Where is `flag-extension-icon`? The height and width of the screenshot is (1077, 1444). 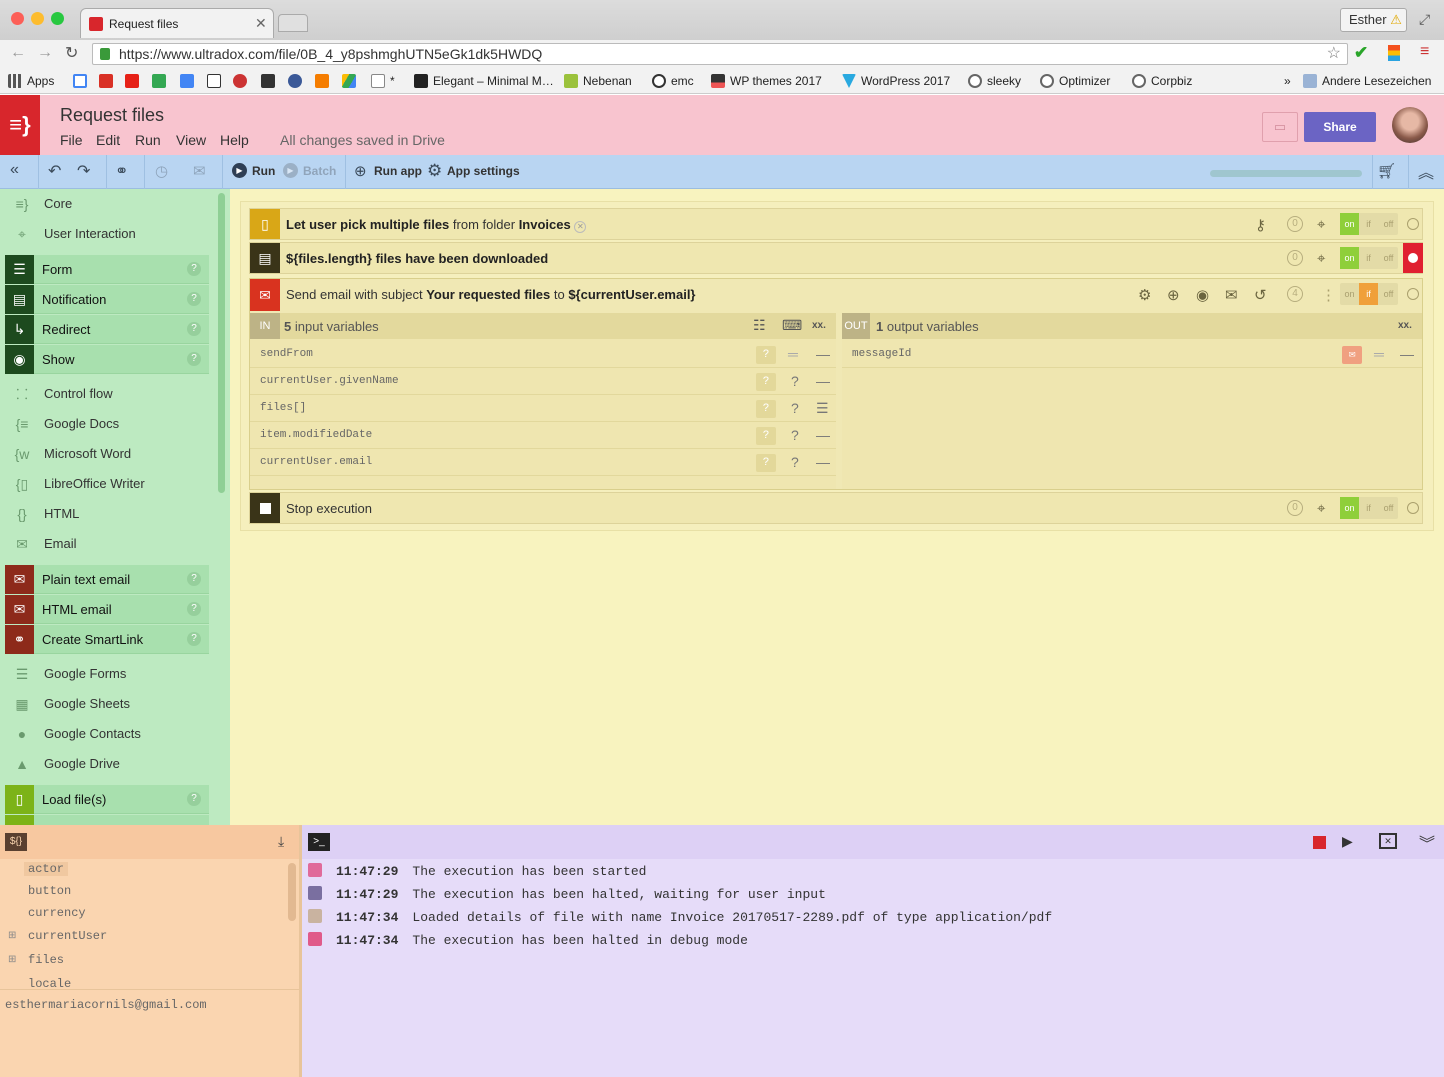
flag-extension-icon is located at coordinates (1394, 53).